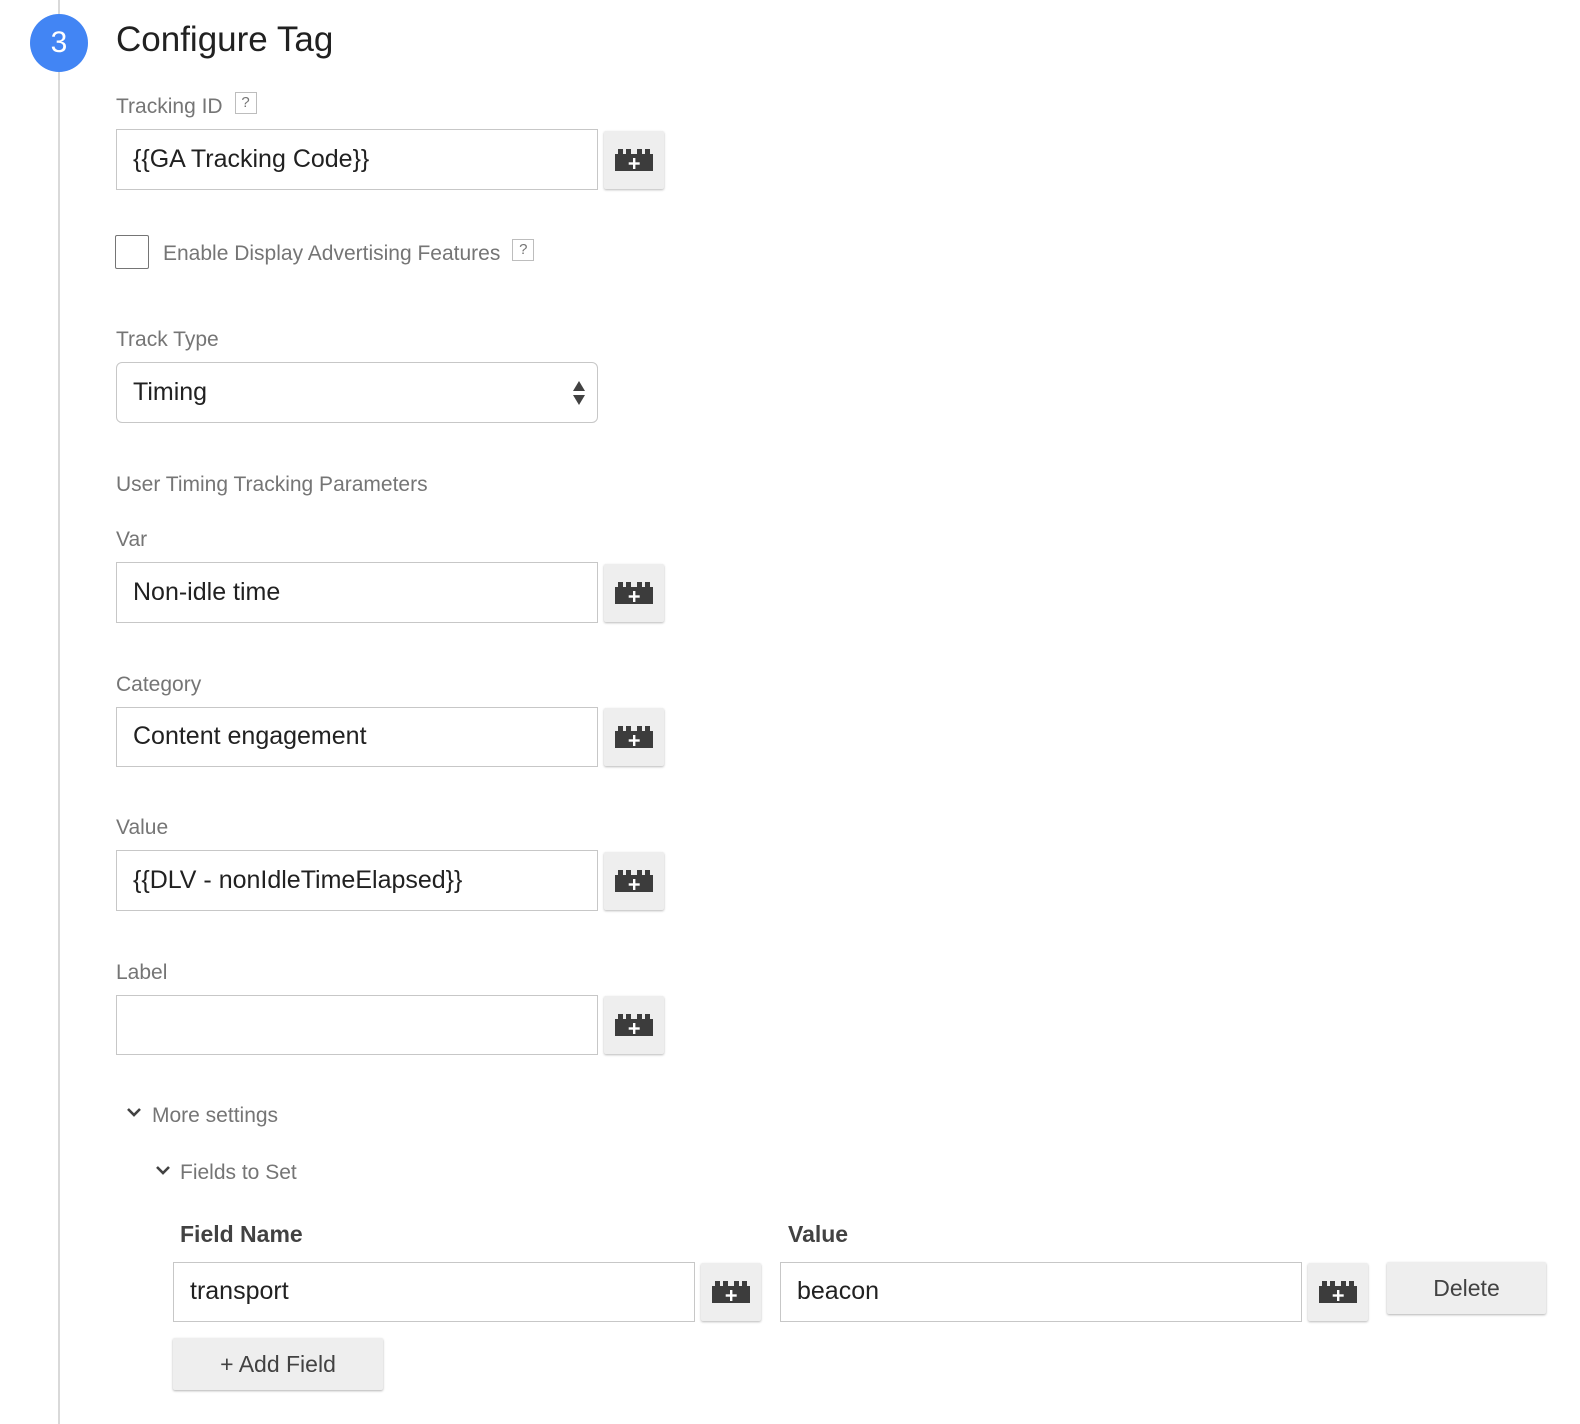 The width and height of the screenshot is (1580, 1424). What do you see at coordinates (238, 1173) in the screenshot?
I see `fields-to-set-toggle: Fields to Set` at bounding box center [238, 1173].